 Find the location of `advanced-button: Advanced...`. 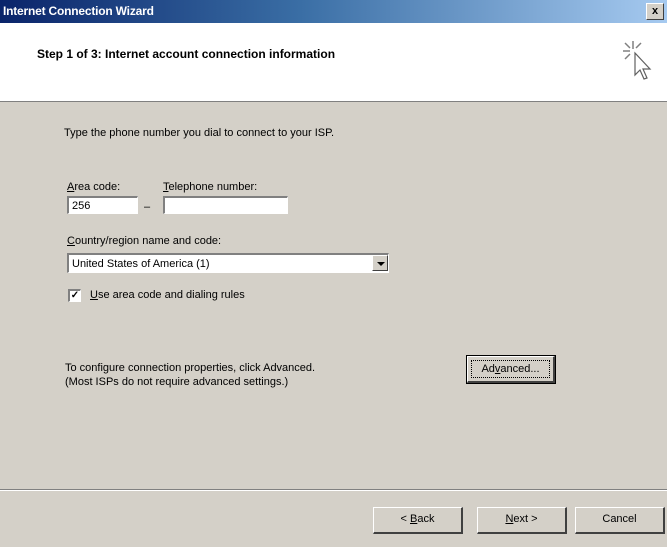

advanced-button: Advanced... is located at coordinates (511, 369).